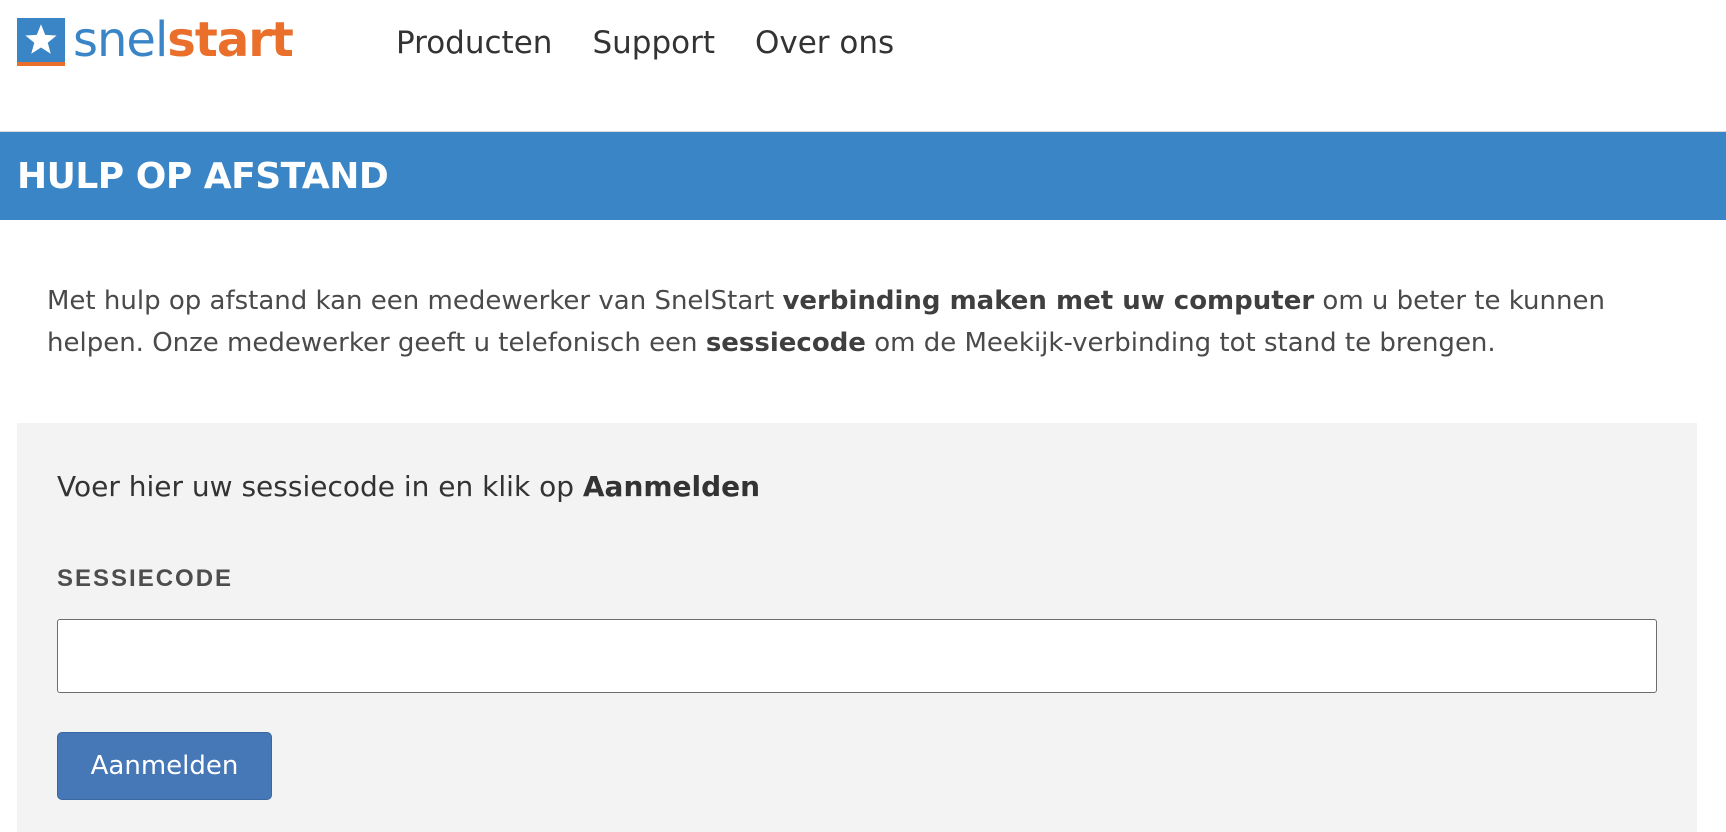  I want to click on sessiecode-input, so click(857, 656).